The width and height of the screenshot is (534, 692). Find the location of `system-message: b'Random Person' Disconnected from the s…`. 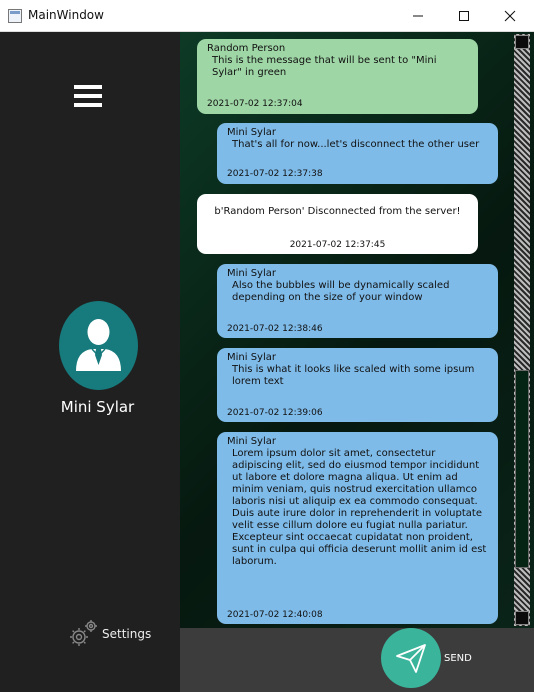

system-message: b'Random Person' Disconnected from the s… is located at coordinates (337, 224).